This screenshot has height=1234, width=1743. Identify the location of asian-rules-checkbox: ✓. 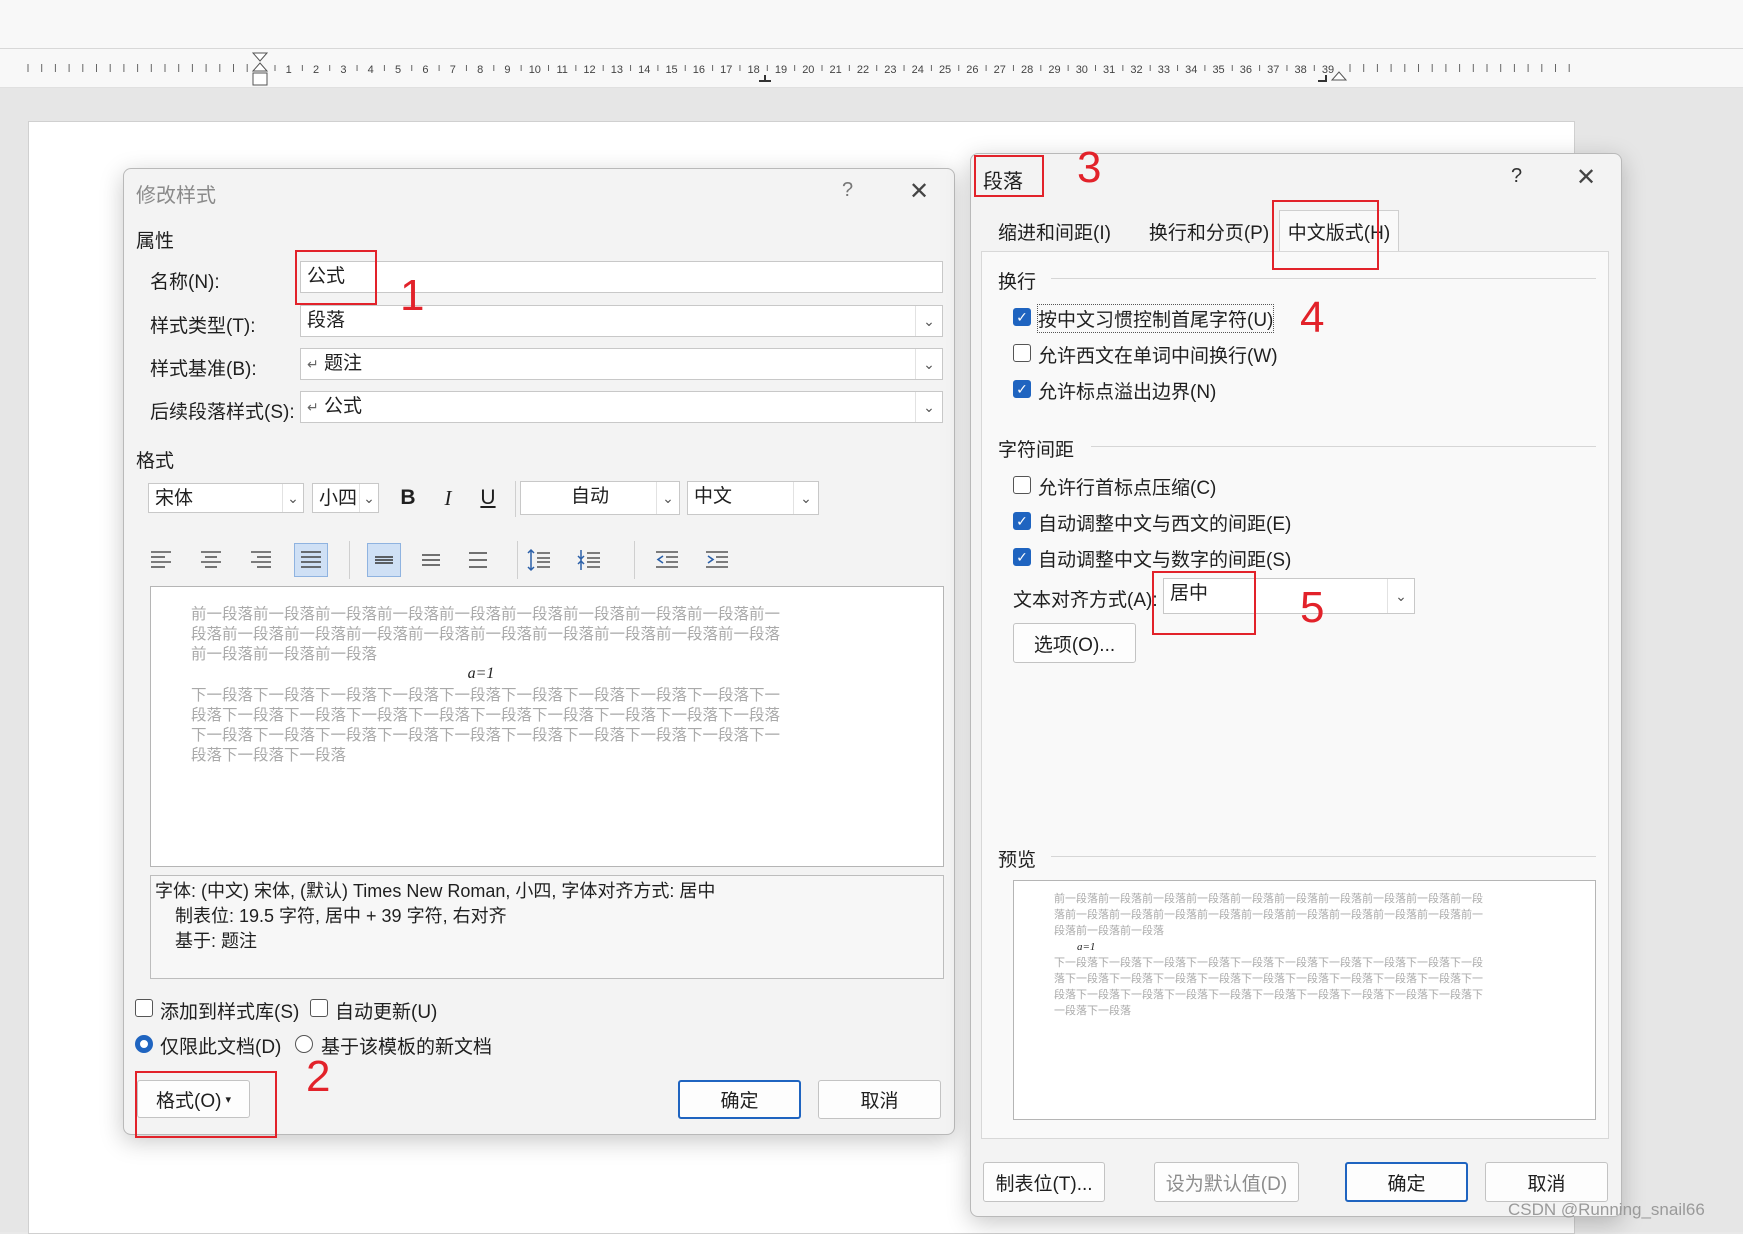
(1022, 317).